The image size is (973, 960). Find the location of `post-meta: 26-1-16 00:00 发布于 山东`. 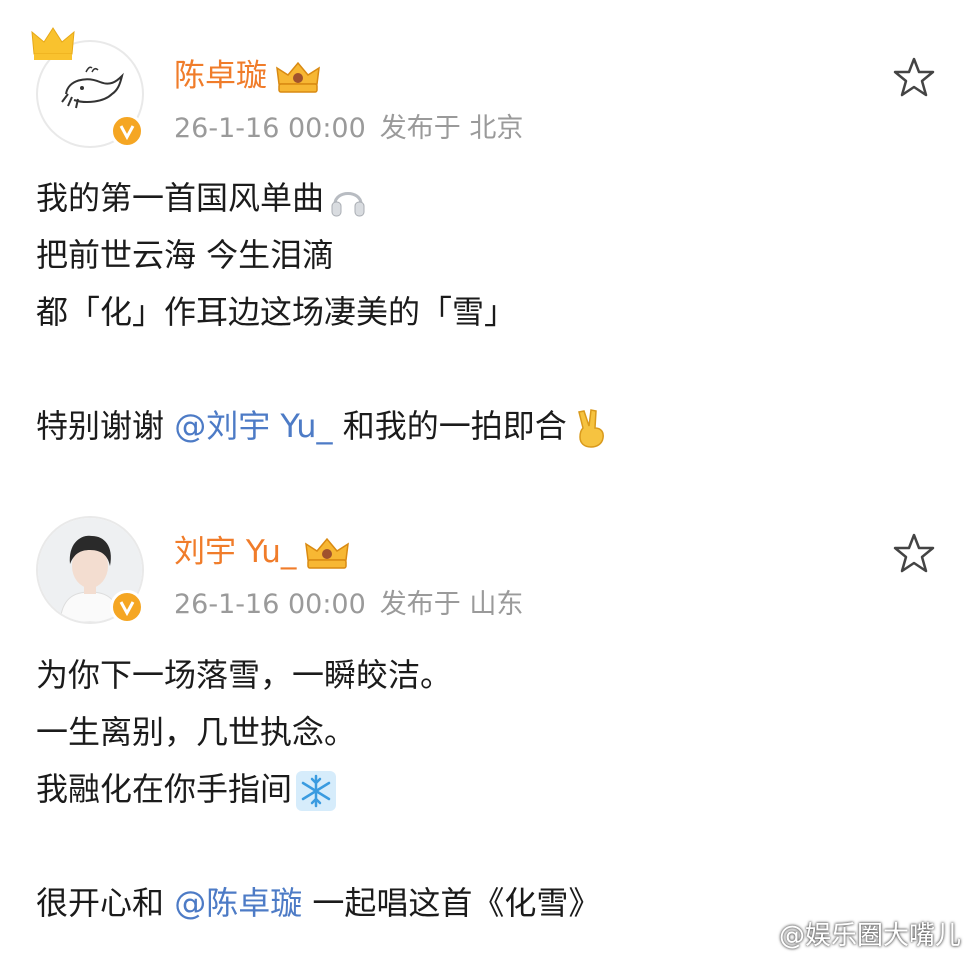

post-meta: 26-1-16 00:00 发布于 山东 is located at coordinates (348, 601).